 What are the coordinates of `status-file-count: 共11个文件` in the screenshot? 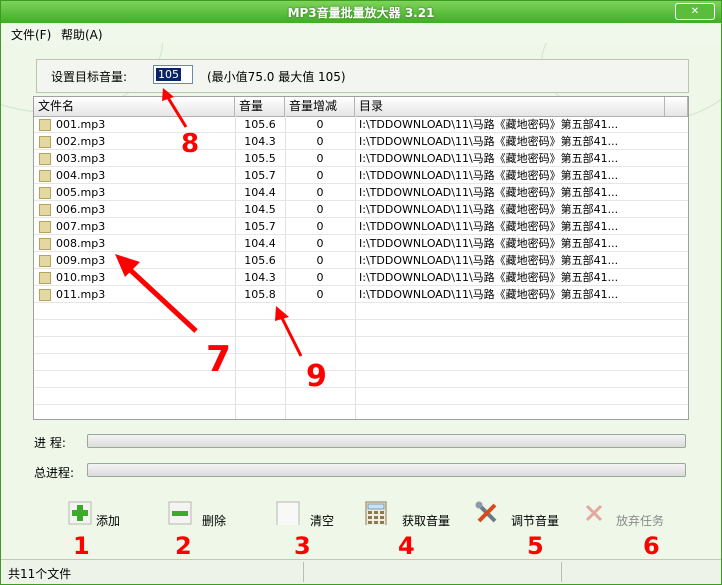 It's located at (40, 574).